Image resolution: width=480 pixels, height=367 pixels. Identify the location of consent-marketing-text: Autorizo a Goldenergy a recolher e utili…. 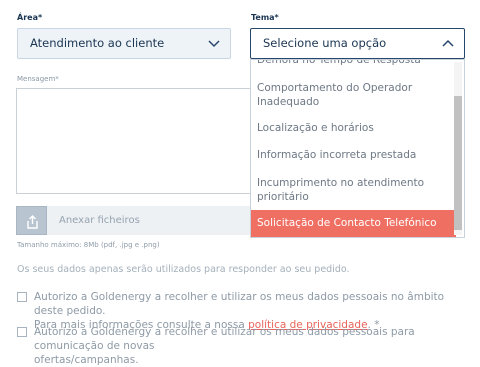
(254, 346).